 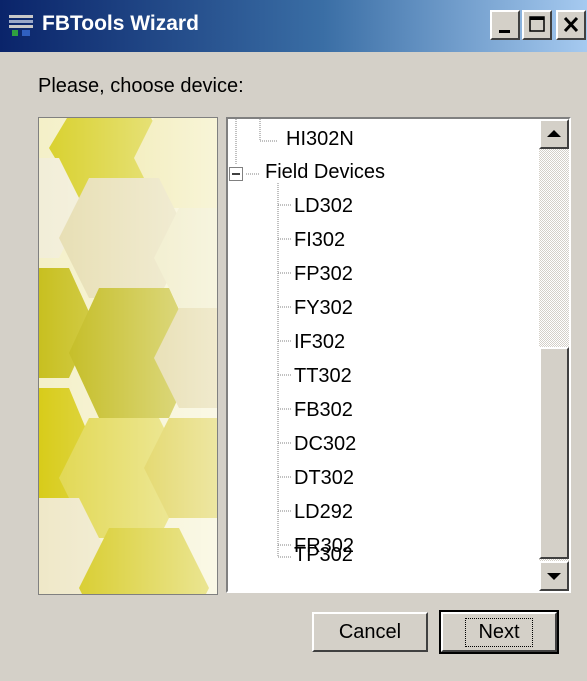 What do you see at coordinates (323, 206) in the screenshot?
I see `tree-item: LD302` at bounding box center [323, 206].